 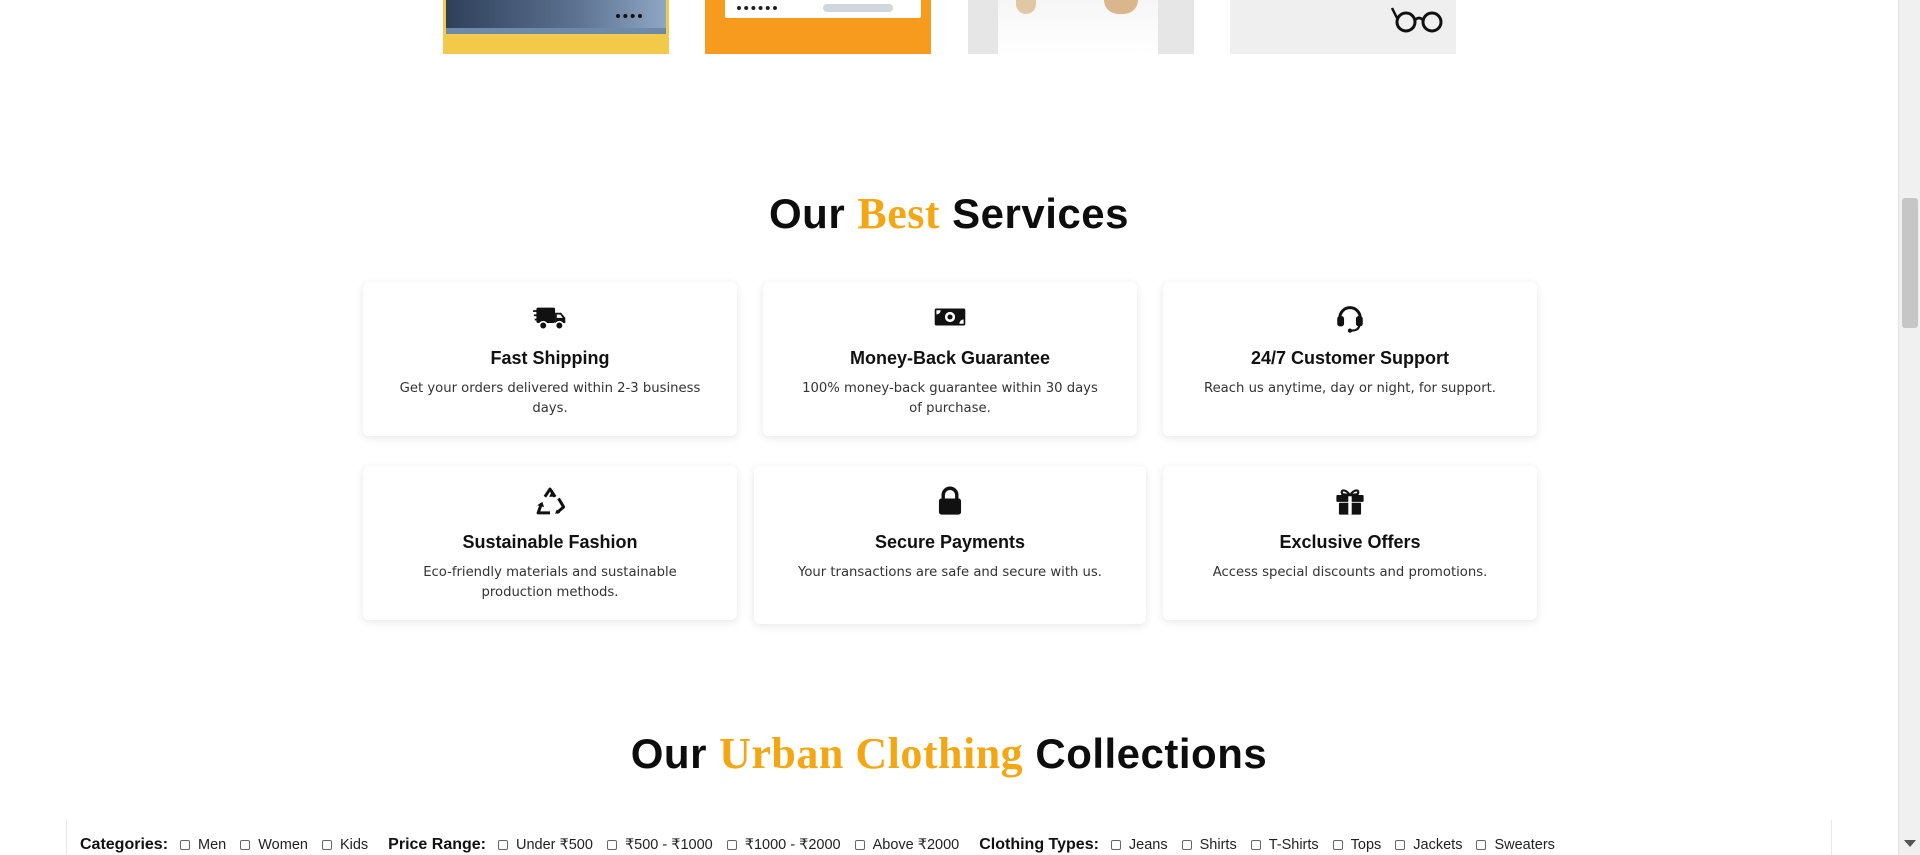 What do you see at coordinates (1039, 844) in the screenshot?
I see `clothing-types-label: Clothing Types:` at bounding box center [1039, 844].